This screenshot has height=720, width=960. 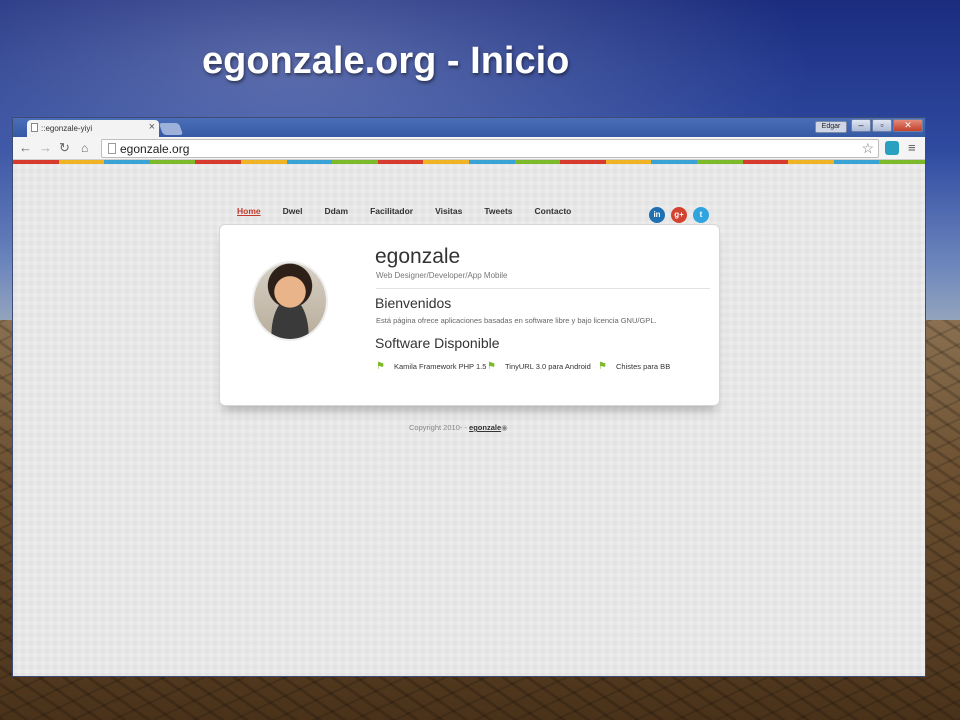 I want to click on software-item-label: Kamila Framework PHP 1.5, so click(x=440, y=366).